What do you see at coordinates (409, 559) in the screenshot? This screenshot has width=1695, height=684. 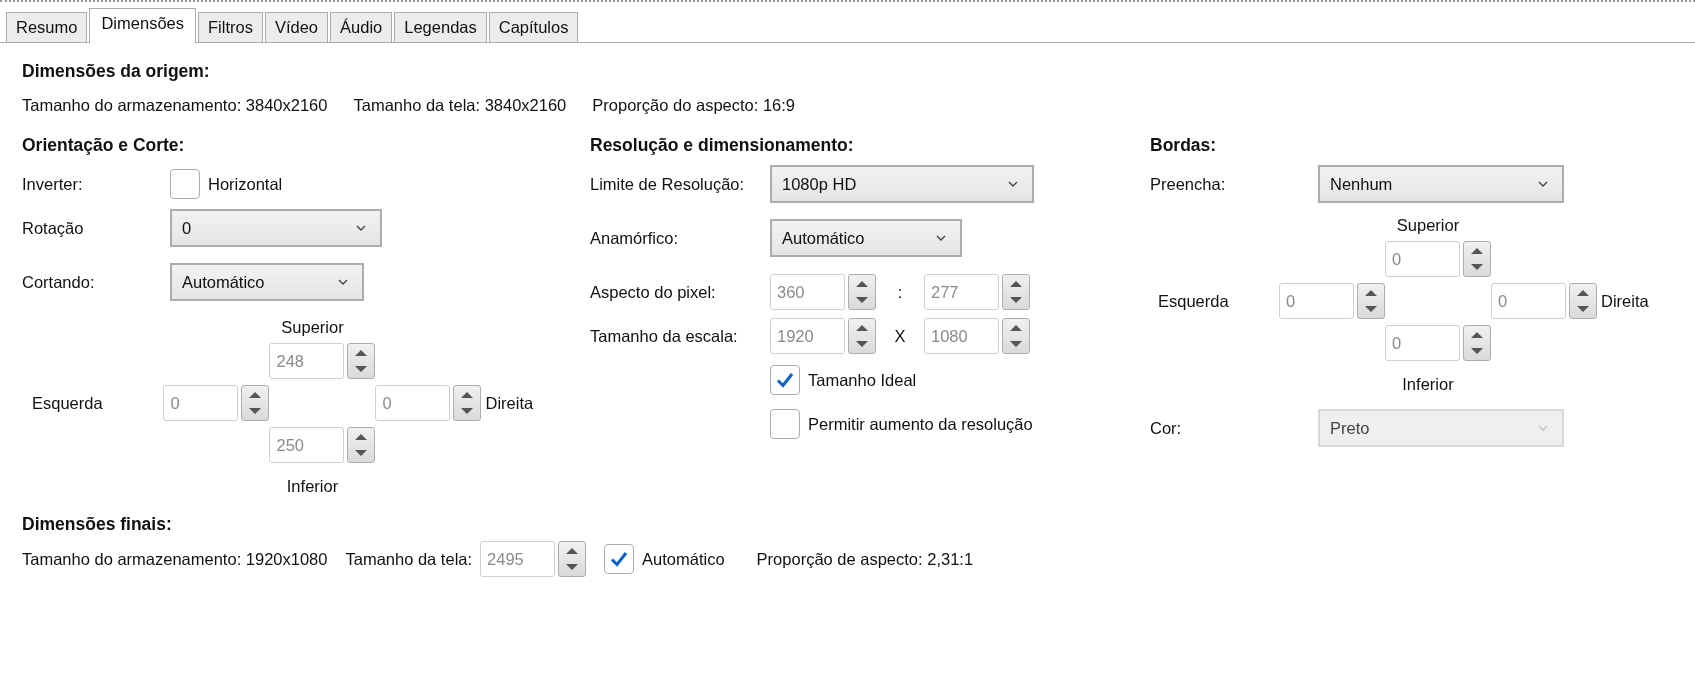 I see `field-label: Tamanho da tela:` at bounding box center [409, 559].